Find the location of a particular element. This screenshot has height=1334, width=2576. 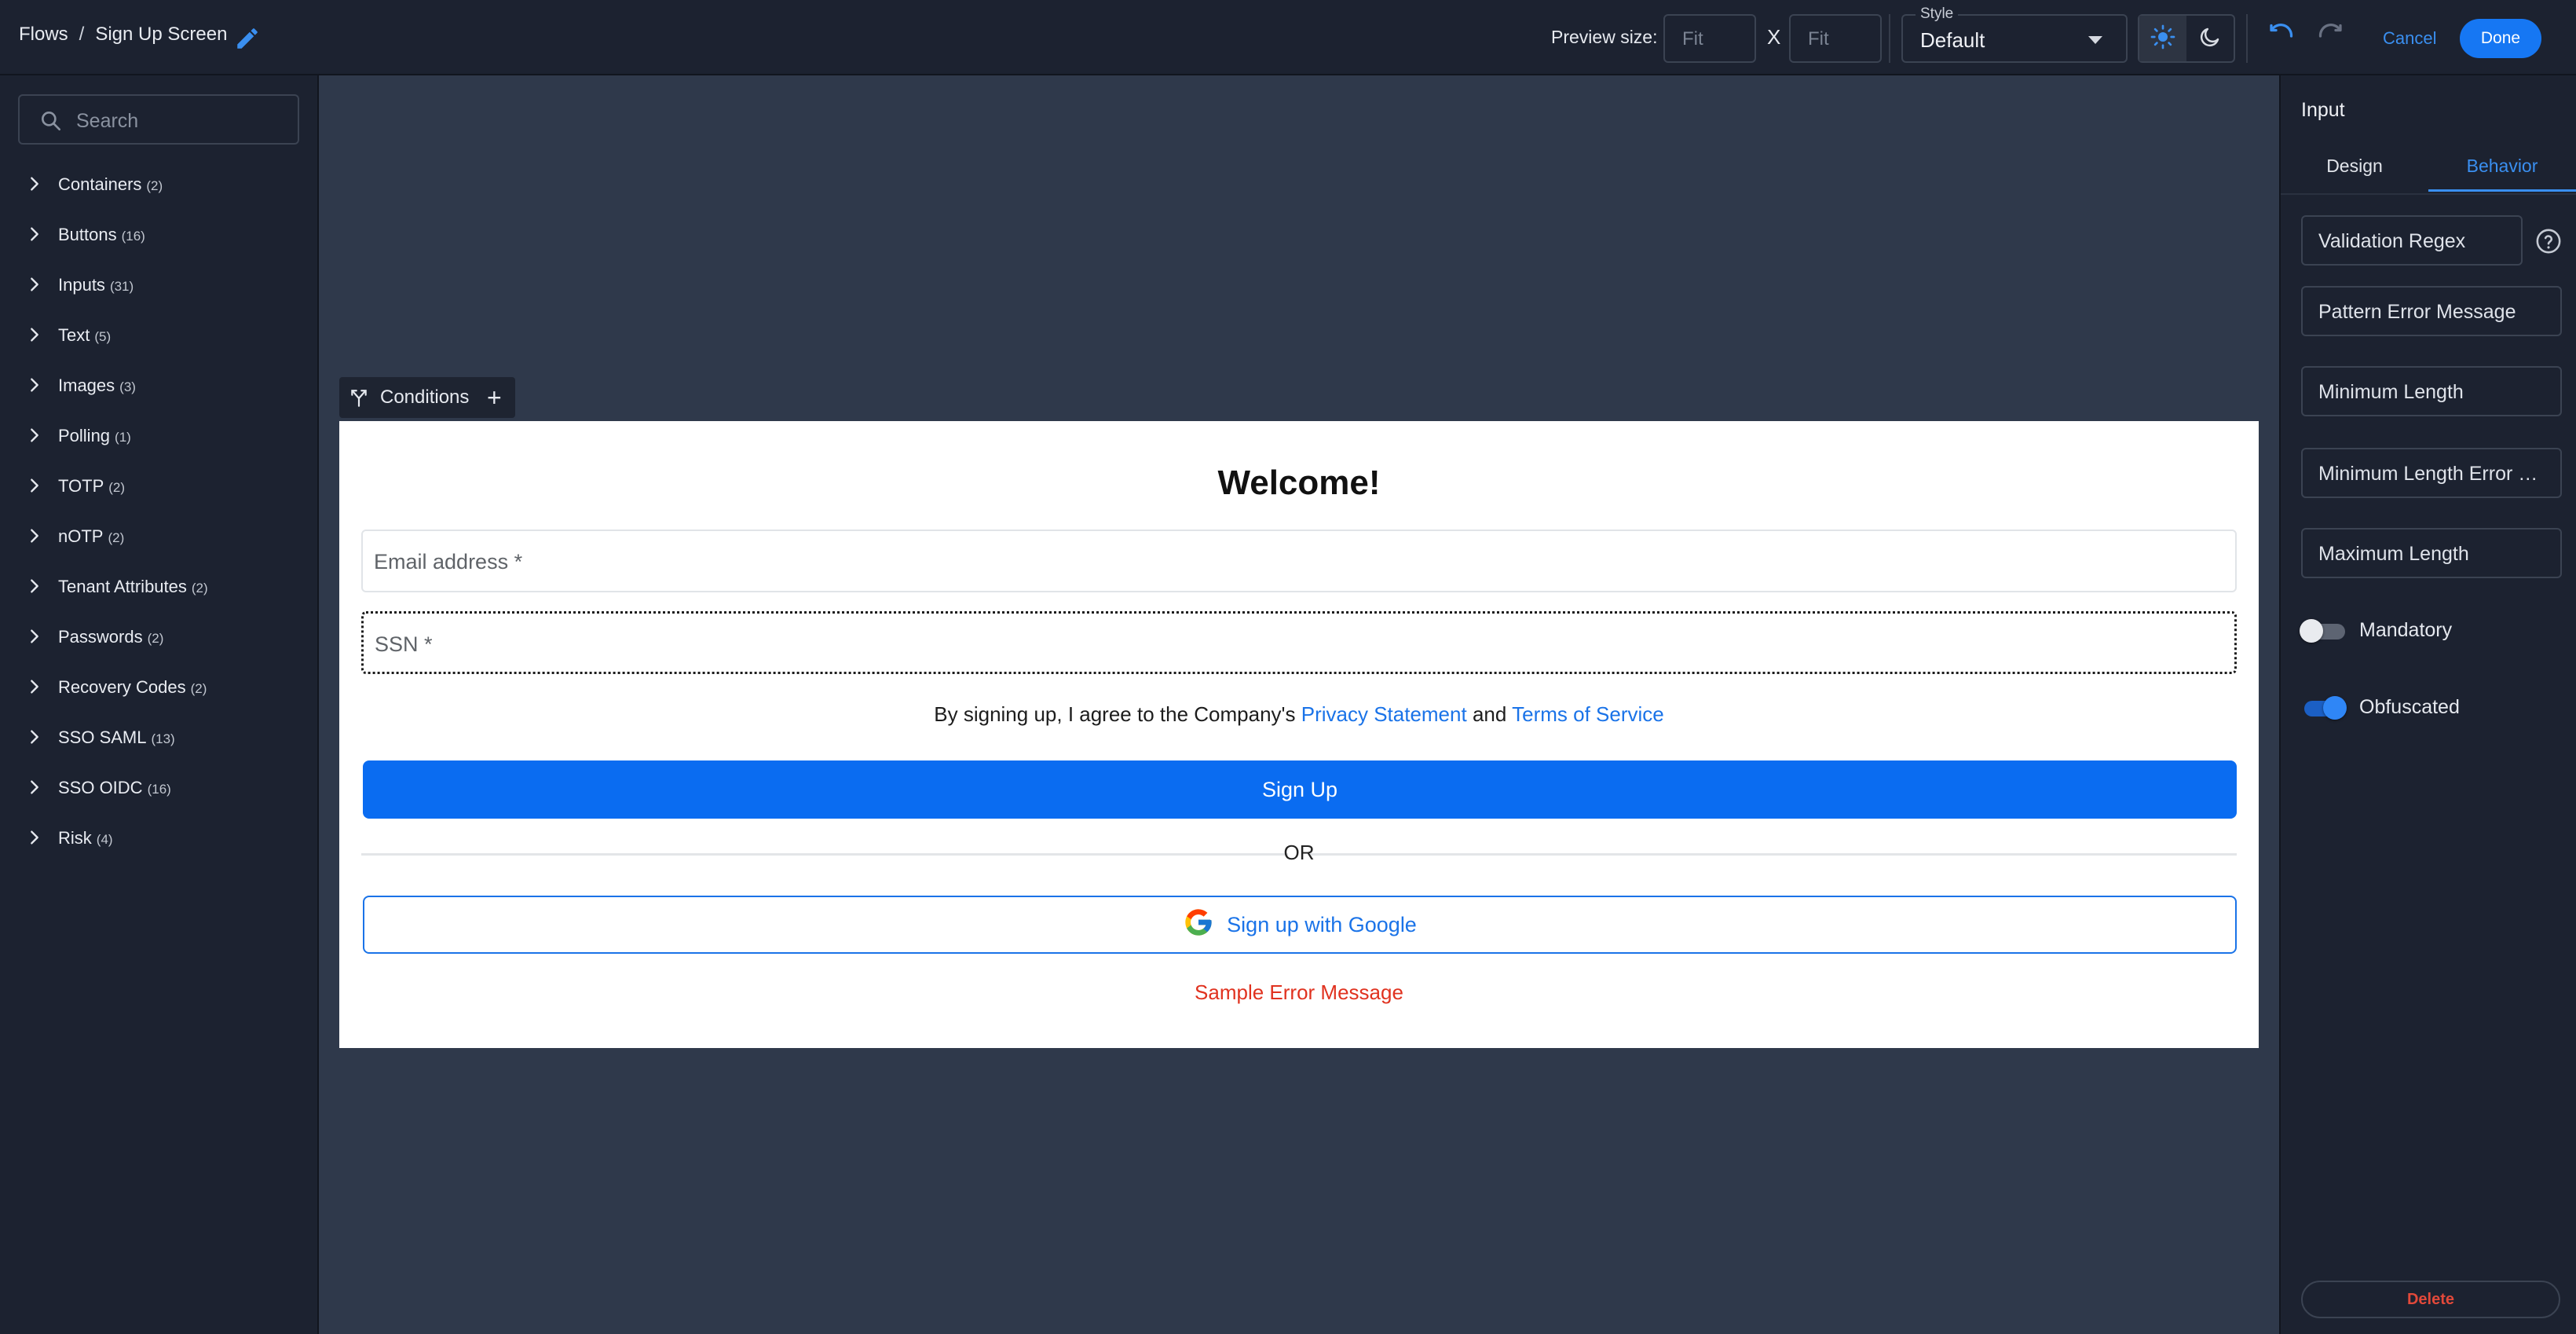

maximum-length-field: Maximum Length is located at coordinates (2432, 553).